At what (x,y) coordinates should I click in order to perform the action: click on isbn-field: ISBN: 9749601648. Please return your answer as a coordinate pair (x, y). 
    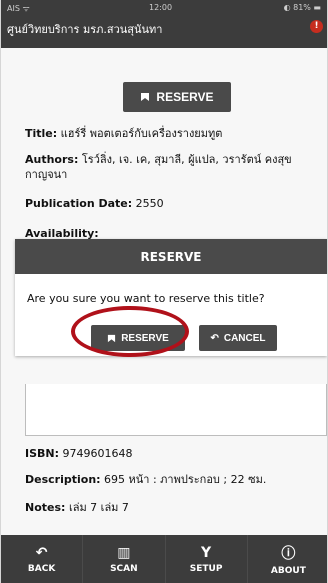
    Looking at the image, I should click on (79, 453).